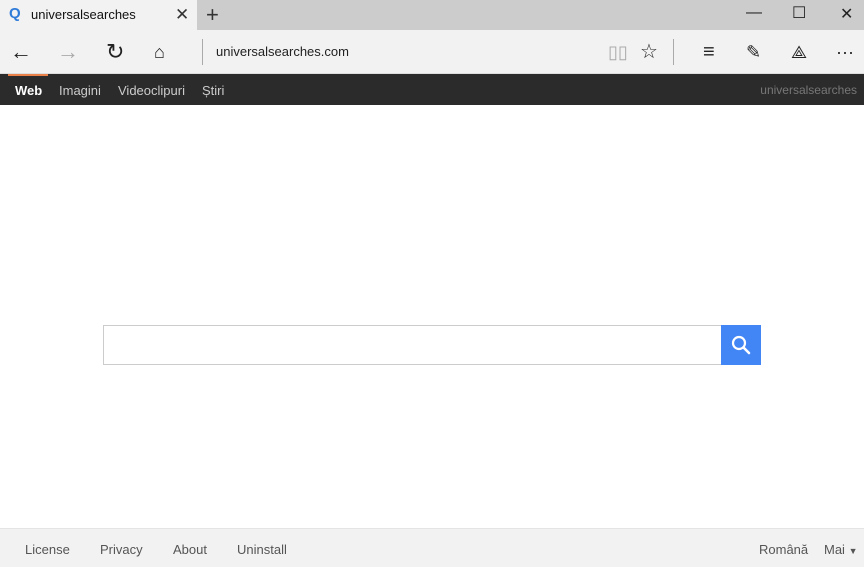 This screenshot has width=864, height=567. I want to click on nav-videos: Videoclipuri, so click(151, 90).